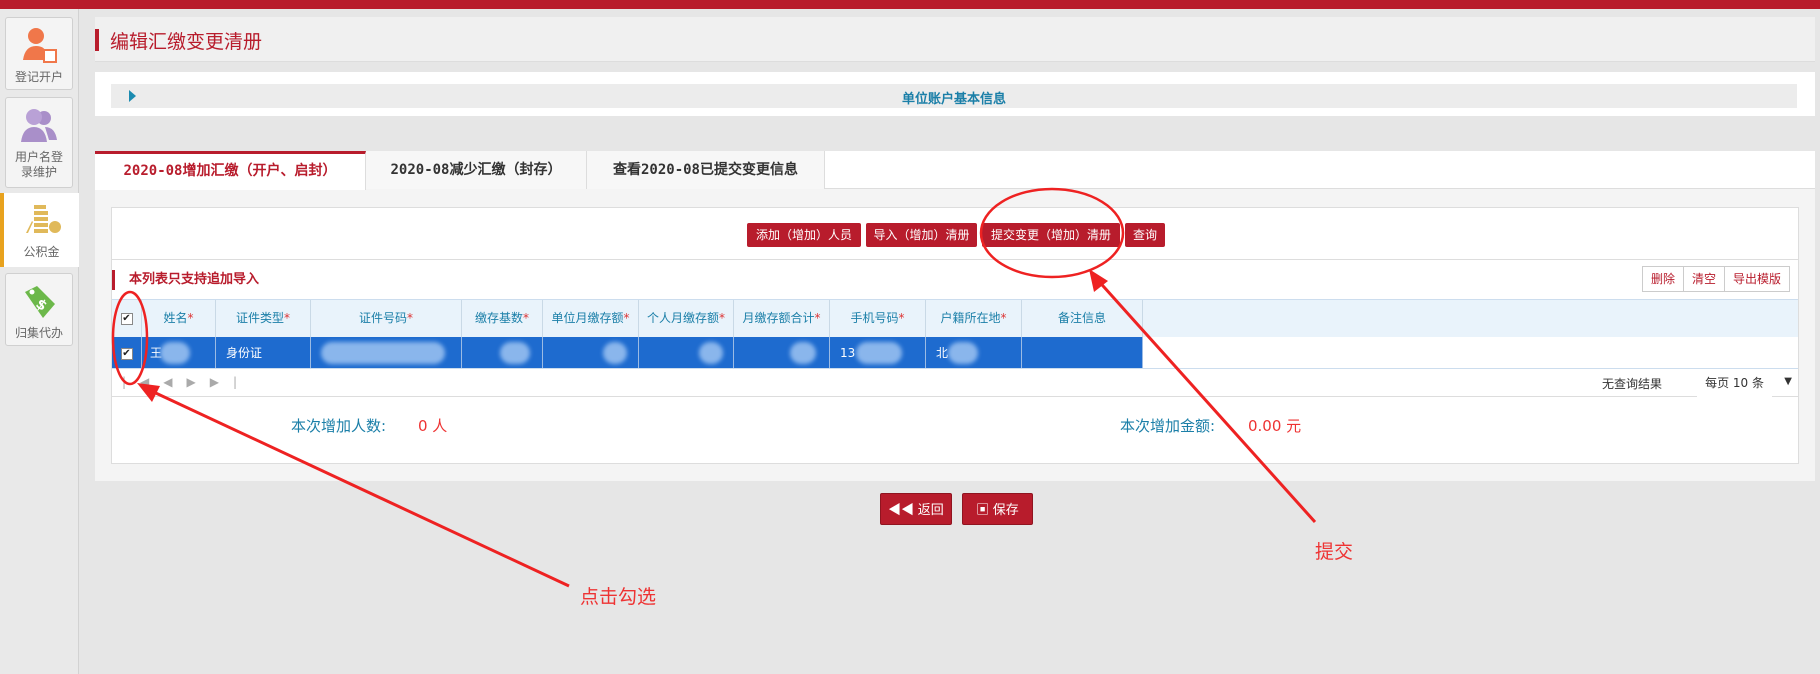  What do you see at coordinates (706, 170) in the screenshot?
I see `tab-submitted: 查看2020-08已提交变更信息` at bounding box center [706, 170].